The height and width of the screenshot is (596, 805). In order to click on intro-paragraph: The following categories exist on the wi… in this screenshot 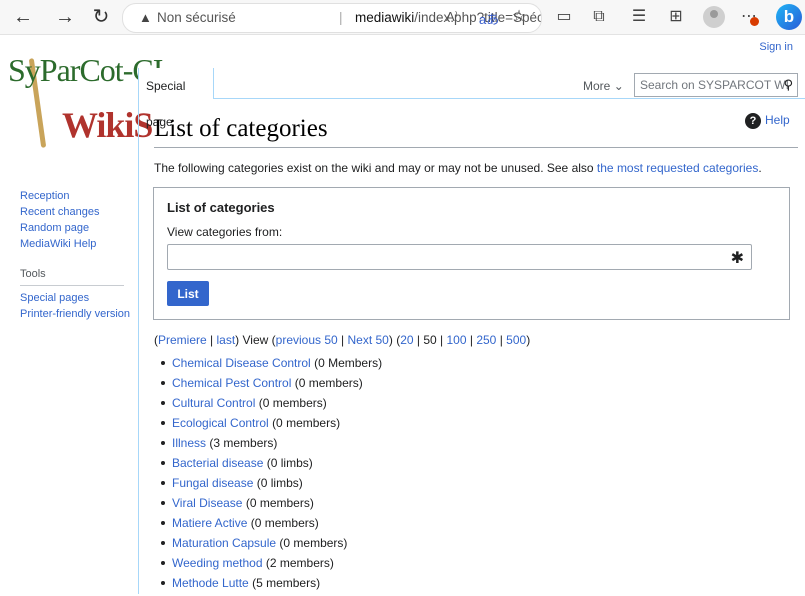, I will do `click(458, 168)`.